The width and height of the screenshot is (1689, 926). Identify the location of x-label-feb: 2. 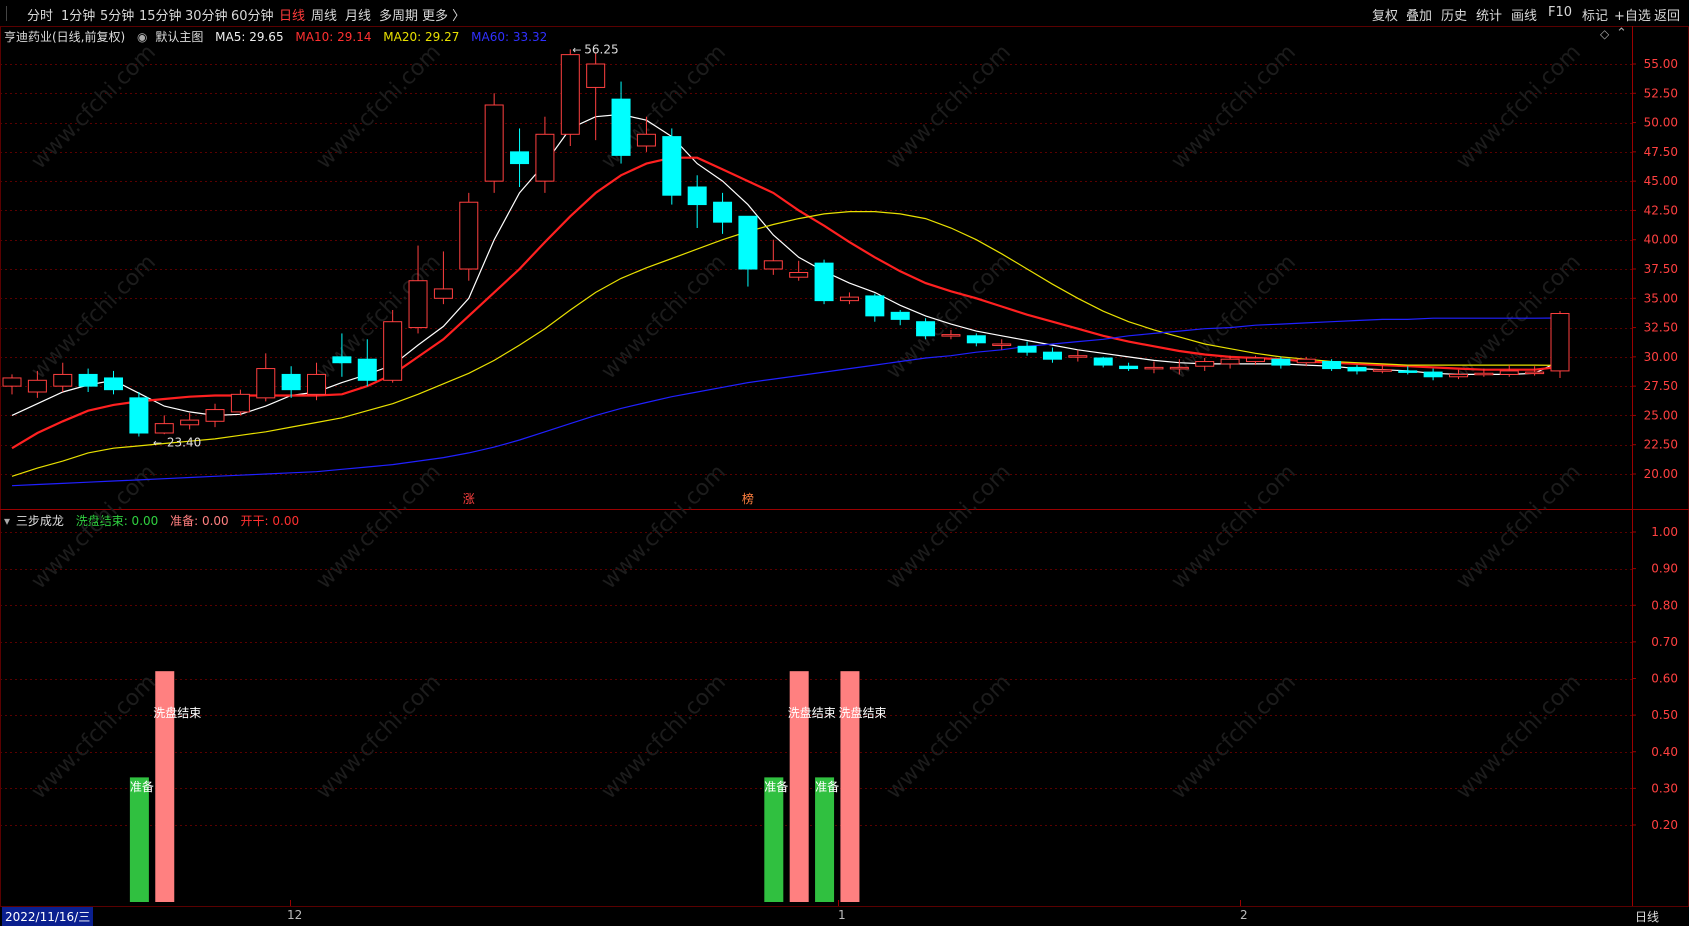
(1244, 915).